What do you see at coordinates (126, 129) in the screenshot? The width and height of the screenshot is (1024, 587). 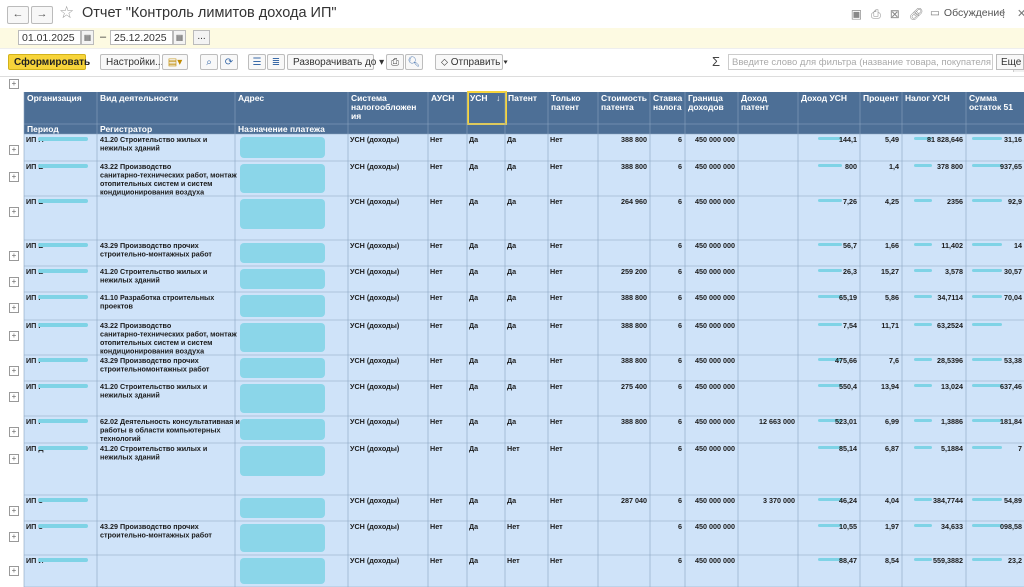 I see `column-subheader-1: Регистратор` at bounding box center [126, 129].